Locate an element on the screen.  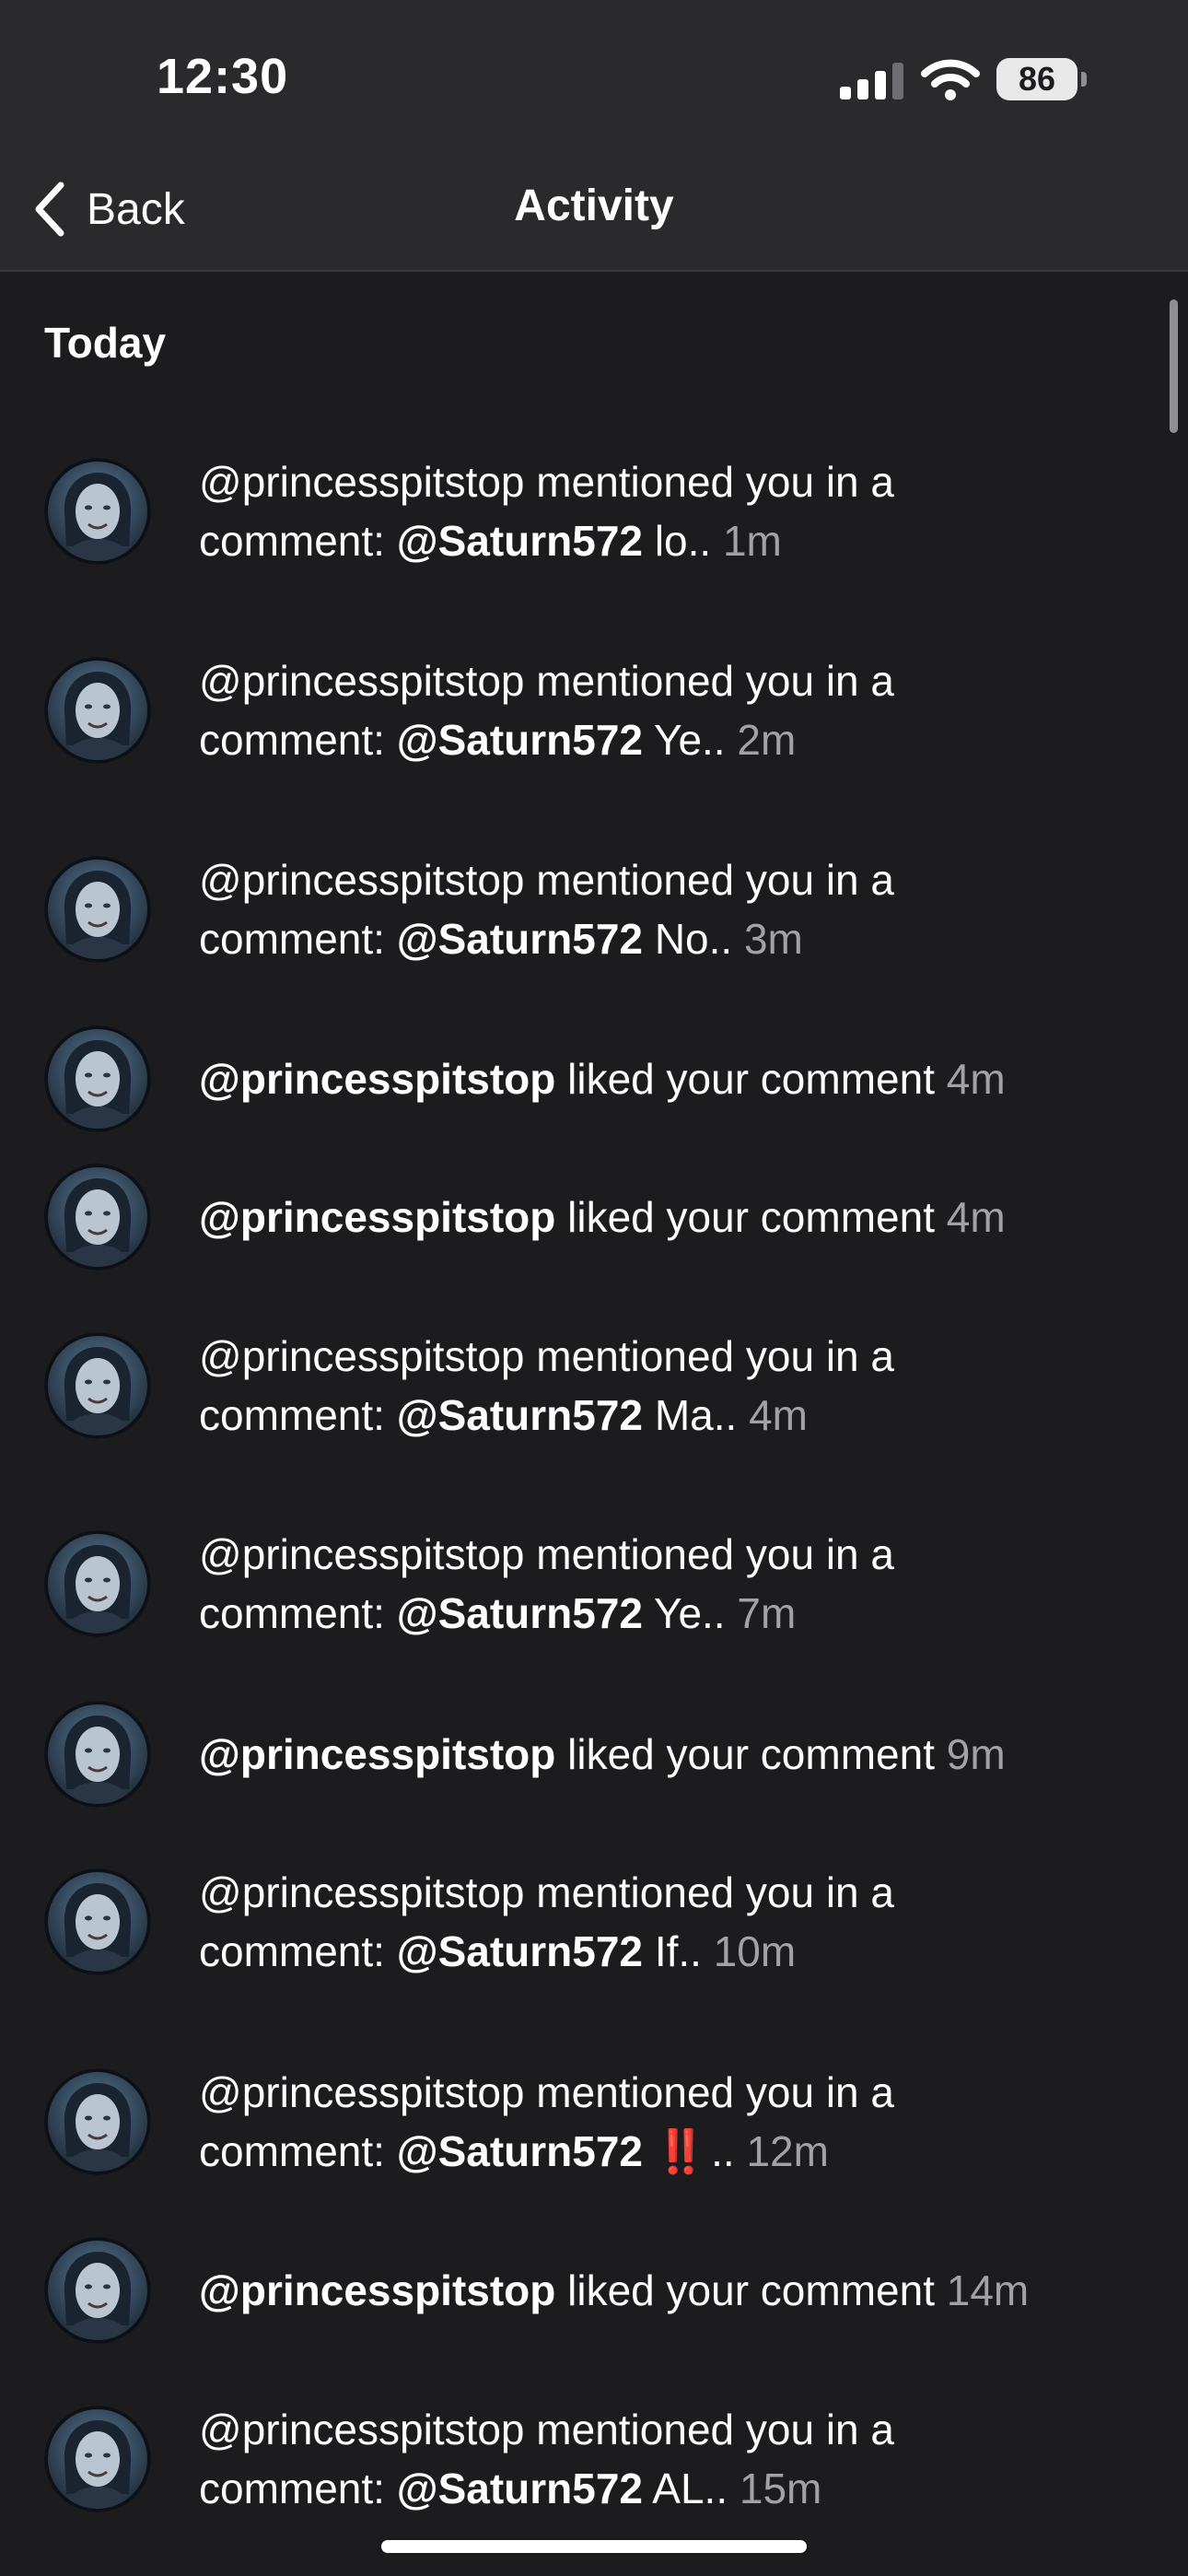
scrollbar is located at coordinates (1174, 366).